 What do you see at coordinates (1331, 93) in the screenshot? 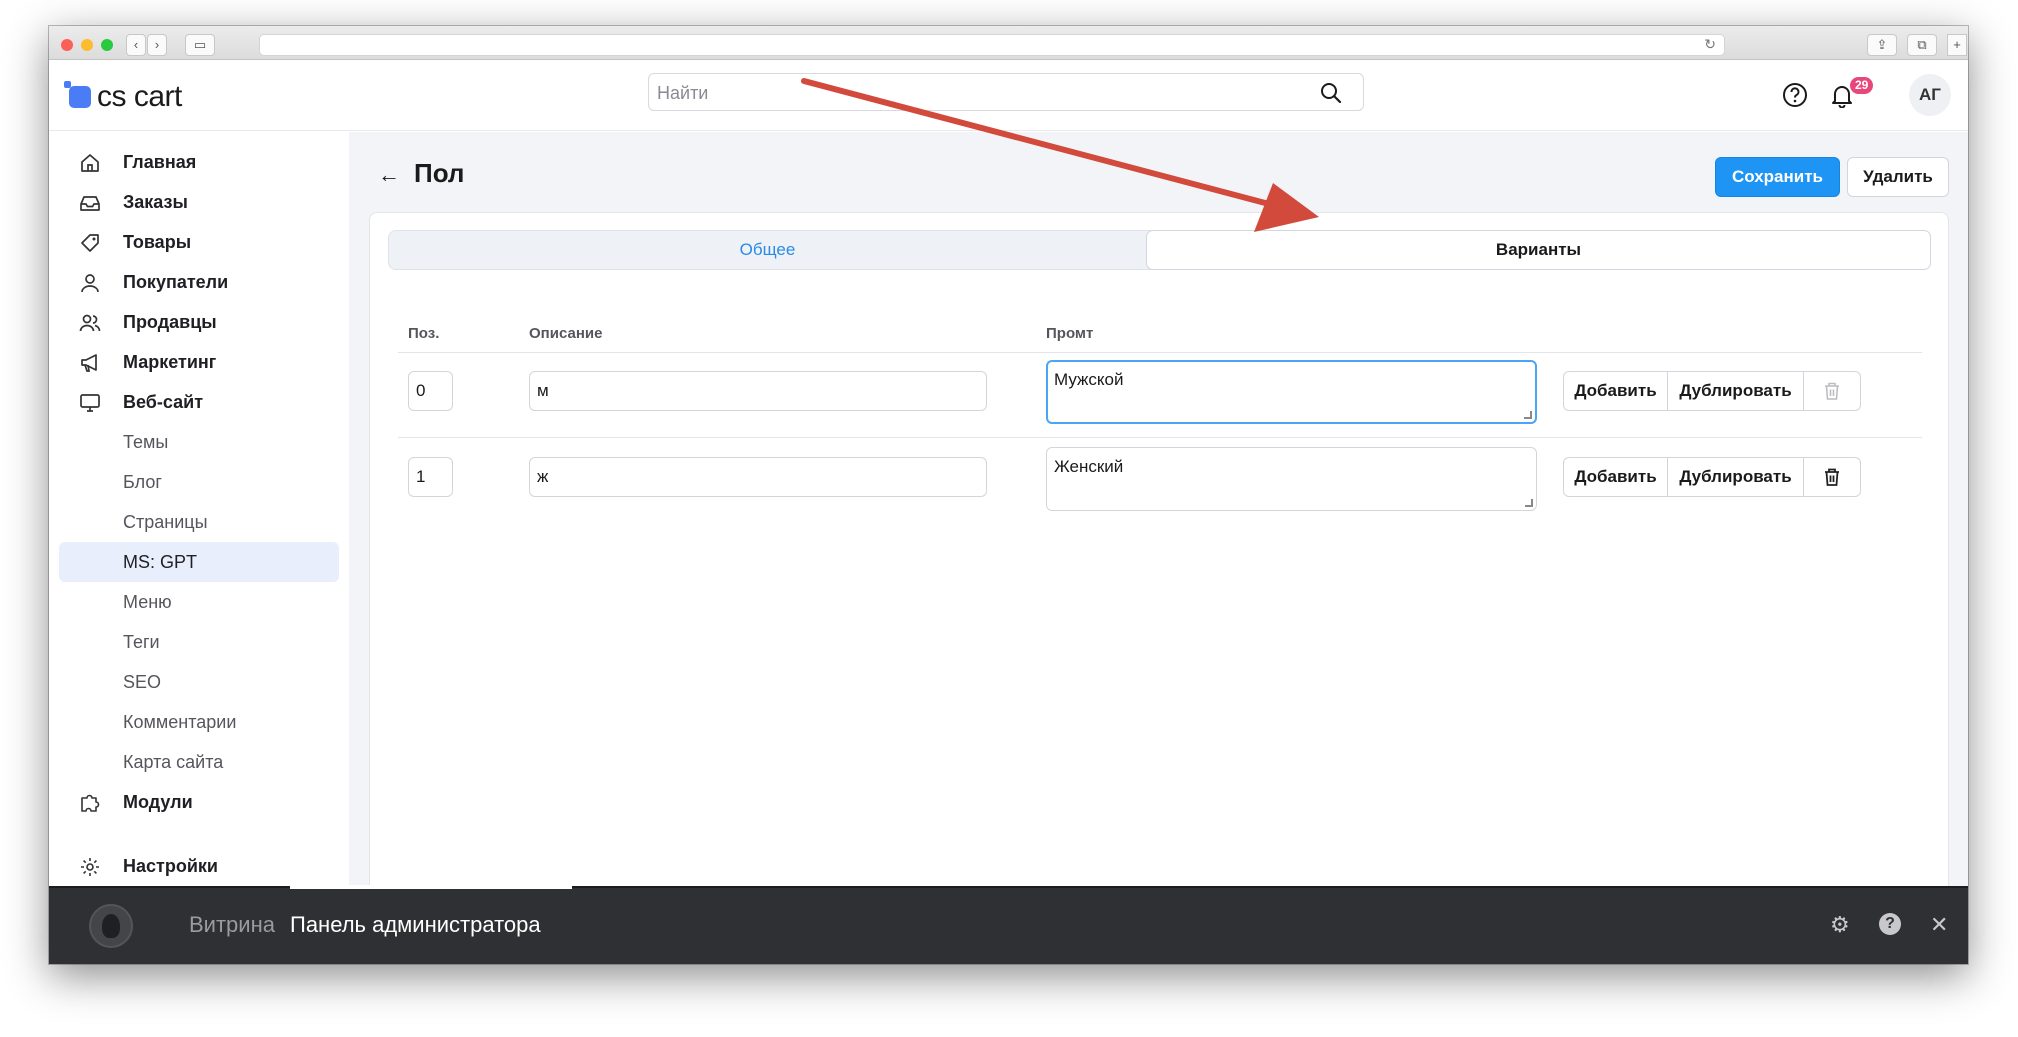
I see `search-icon` at bounding box center [1331, 93].